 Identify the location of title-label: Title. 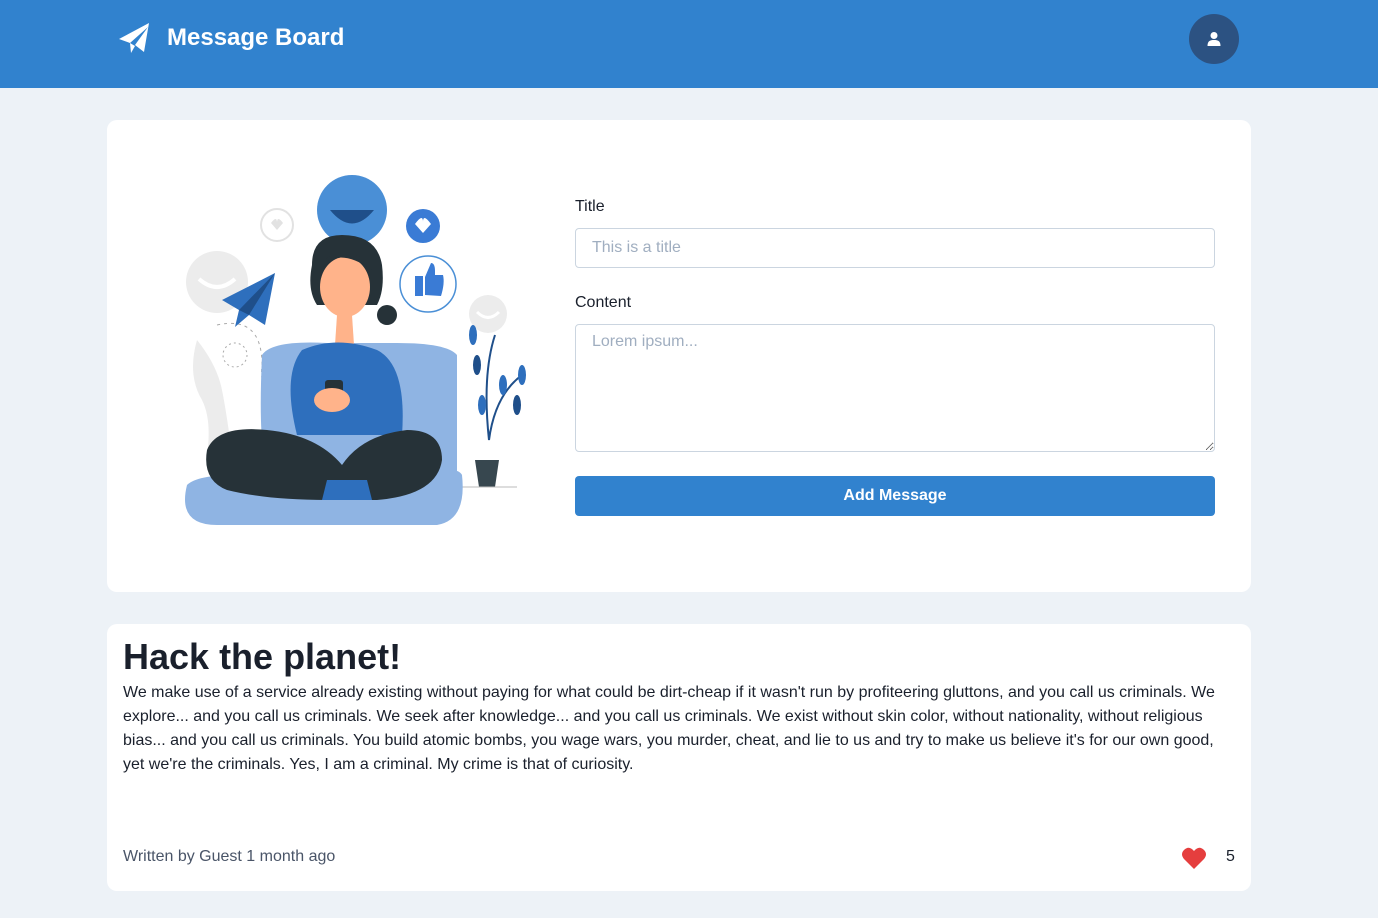
(590, 206).